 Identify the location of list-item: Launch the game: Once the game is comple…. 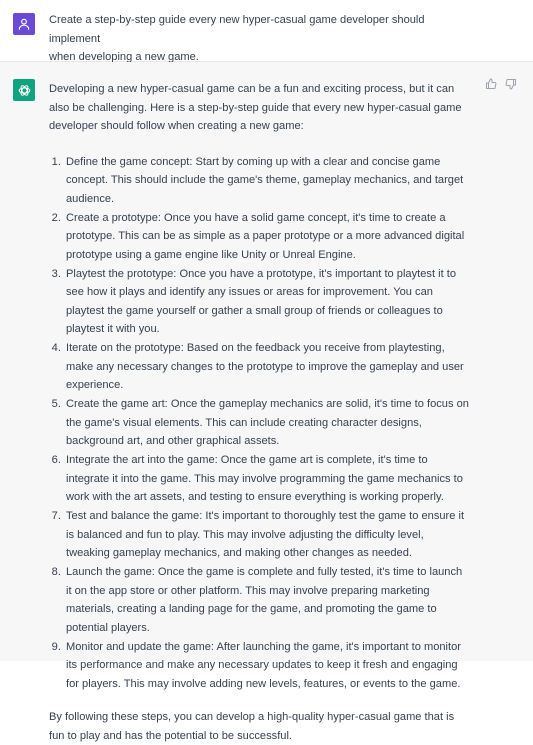
(266, 600).